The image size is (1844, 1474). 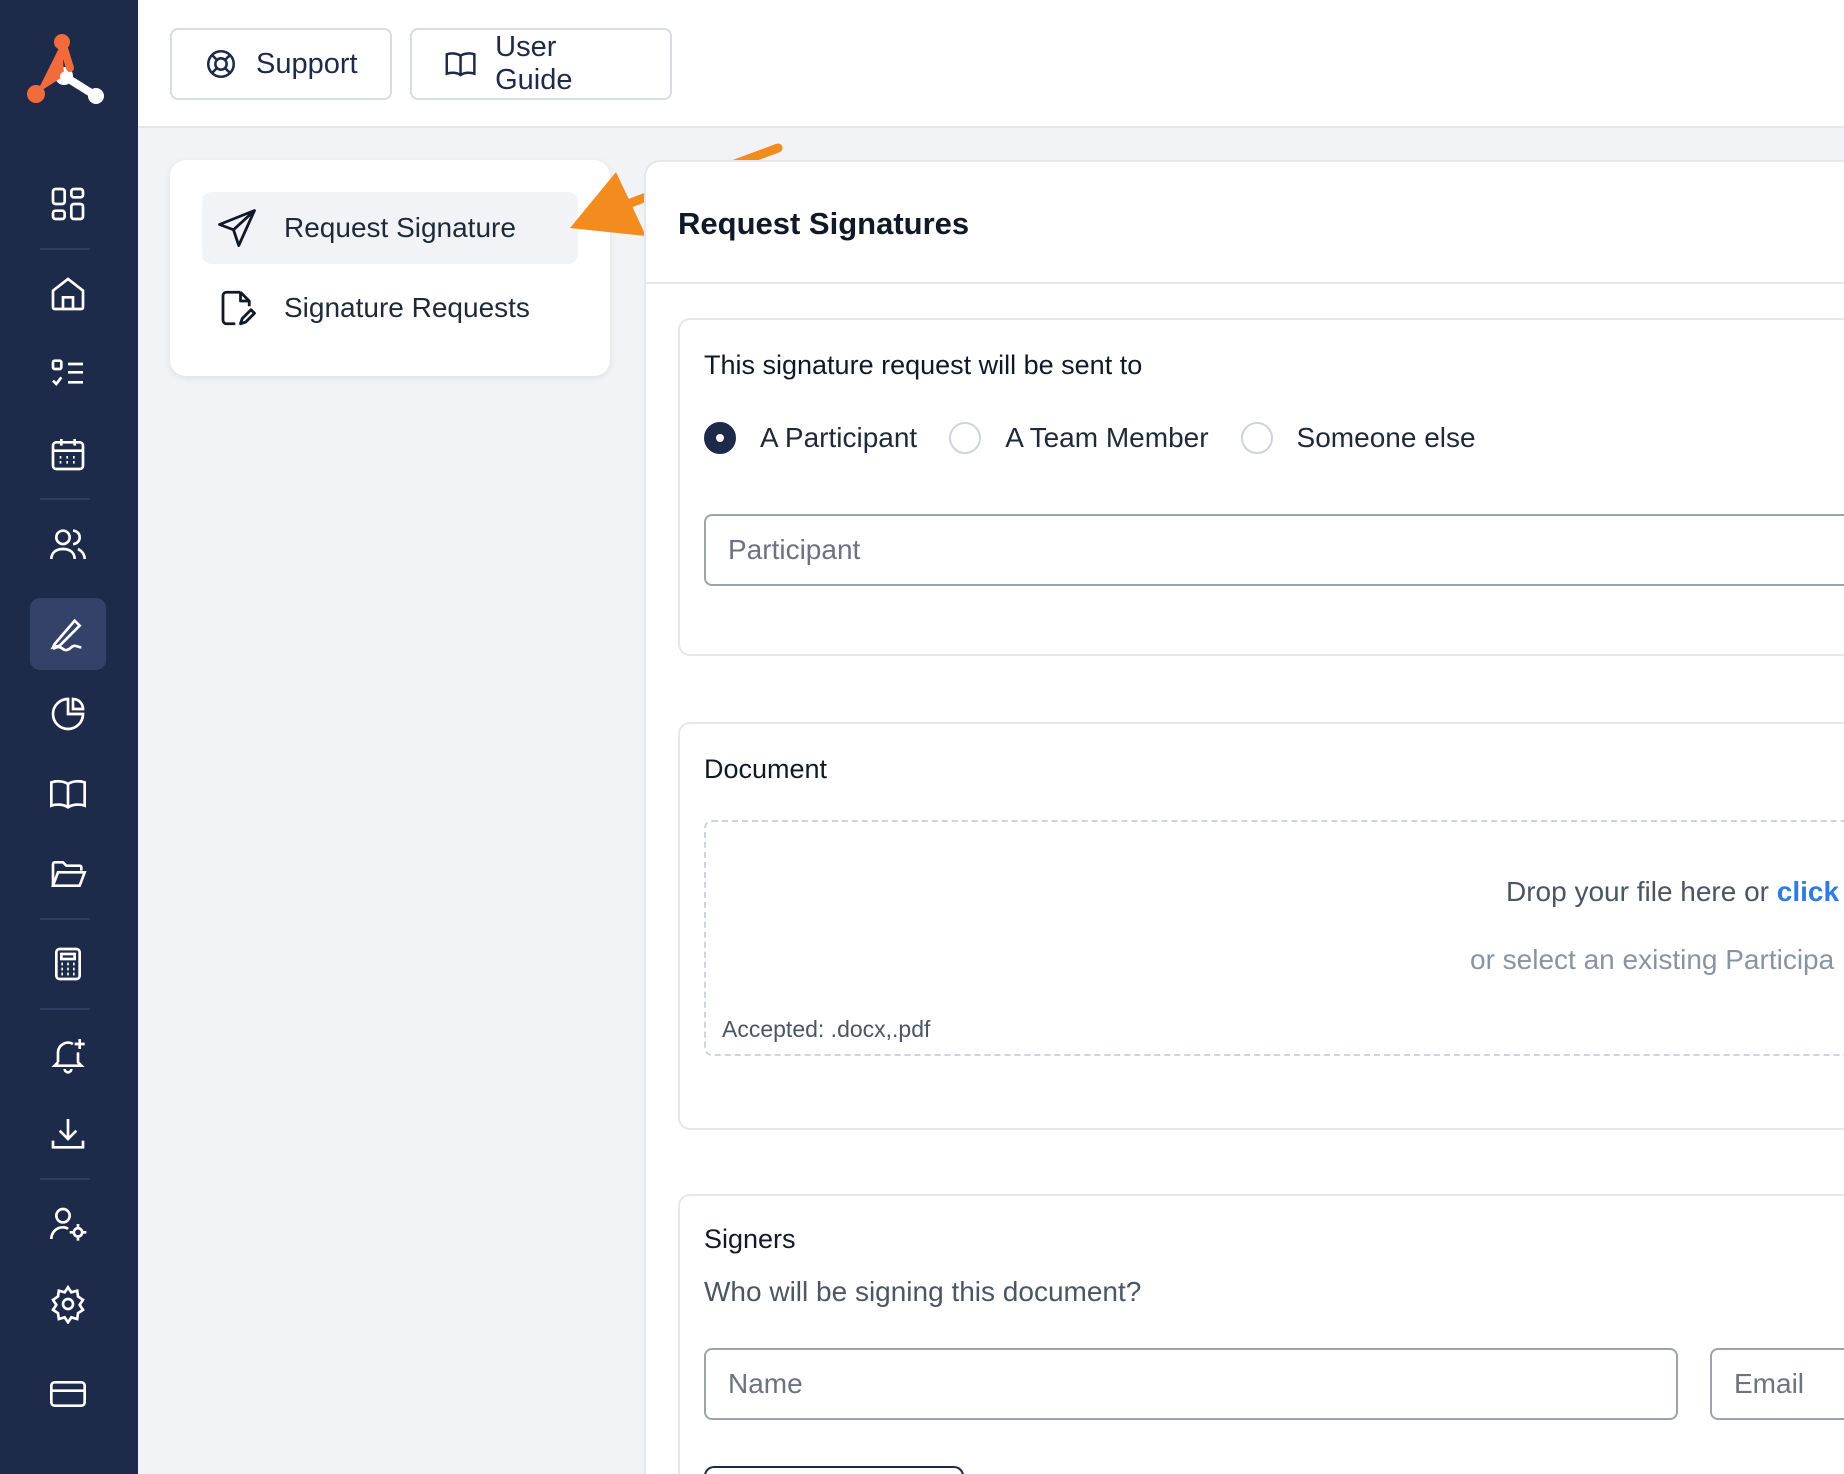 I want to click on signers-subtitle: Who will be signing this document?, so click(x=923, y=1291).